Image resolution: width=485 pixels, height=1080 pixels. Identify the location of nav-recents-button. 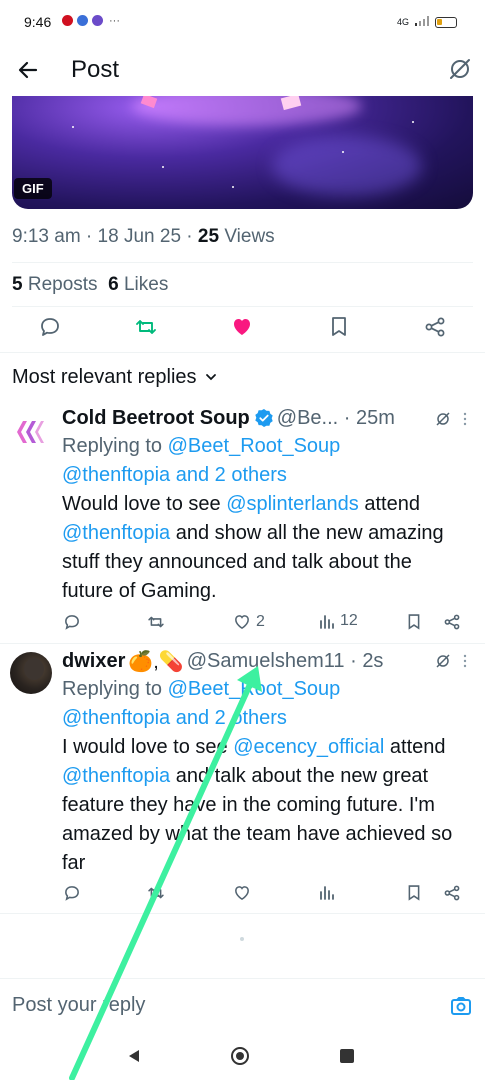
(347, 1058).